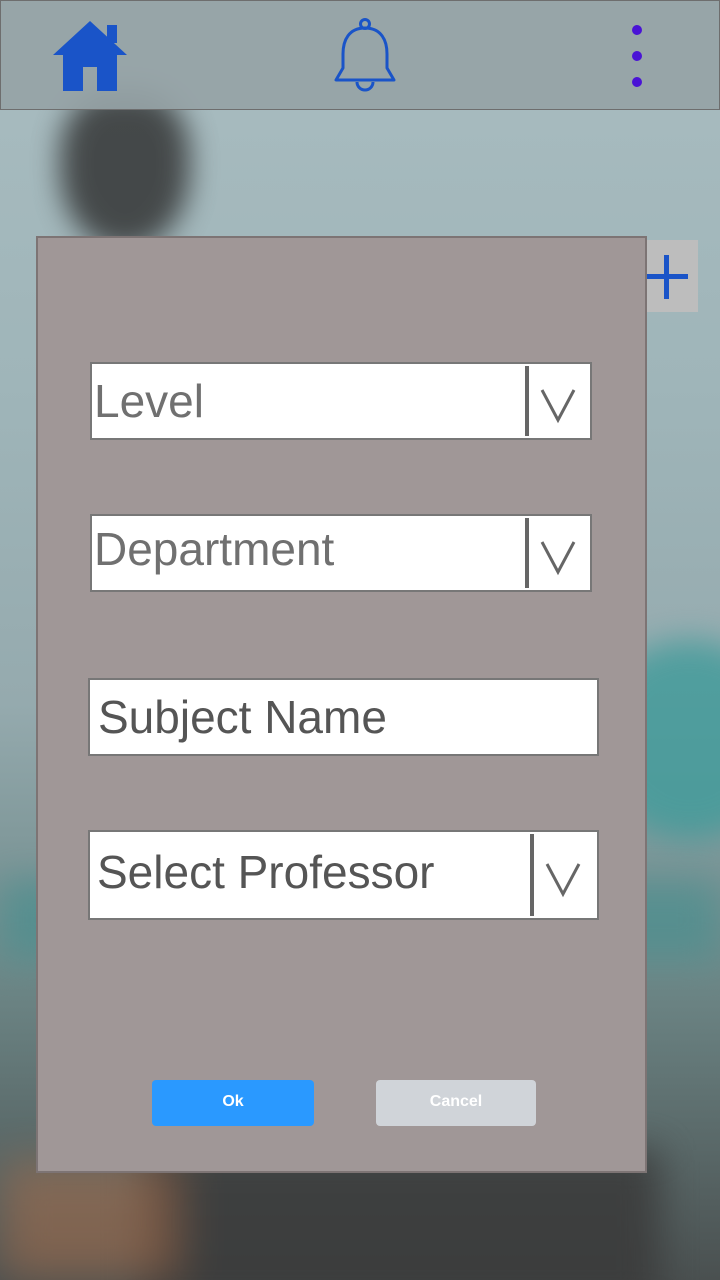  Describe the element at coordinates (365, 57) in the screenshot. I see `bell-icon` at that location.